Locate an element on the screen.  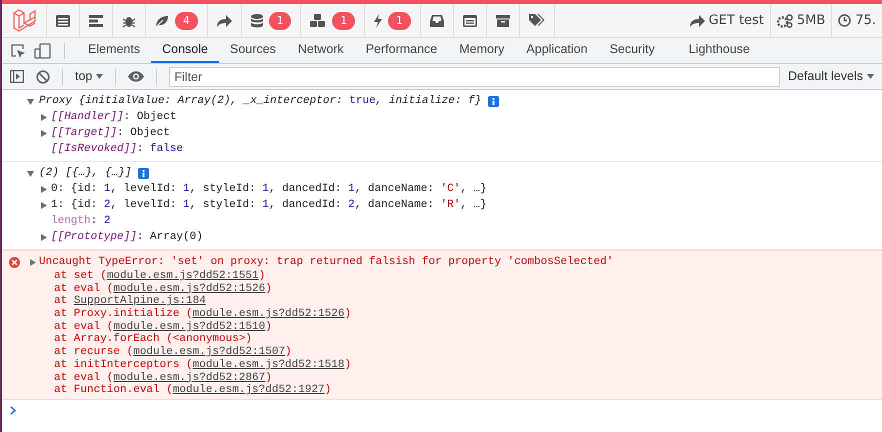
bars-icon is located at coordinates (96, 20).